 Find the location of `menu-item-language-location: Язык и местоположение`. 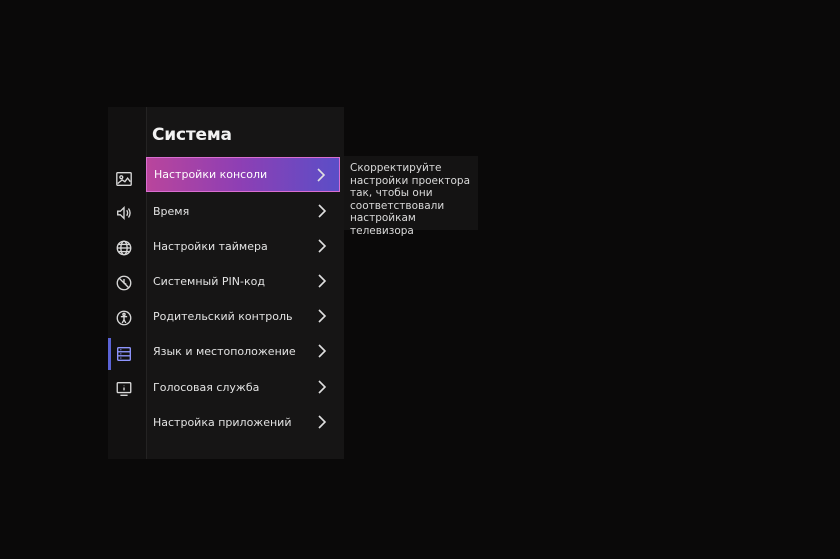

menu-item-language-location: Язык и местоположение is located at coordinates (243, 351).